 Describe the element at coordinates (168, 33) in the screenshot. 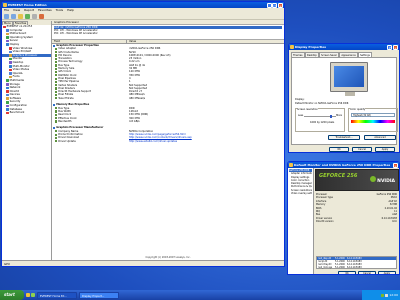

I see `device-list-item: PCI: ATI - Windows XP Accelerator` at that location.